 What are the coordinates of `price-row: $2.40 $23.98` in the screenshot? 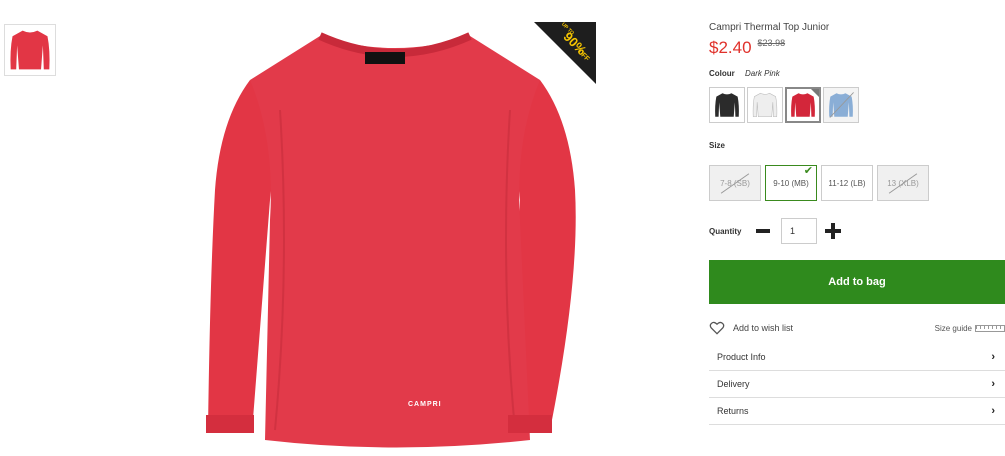 It's located at (747, 48).